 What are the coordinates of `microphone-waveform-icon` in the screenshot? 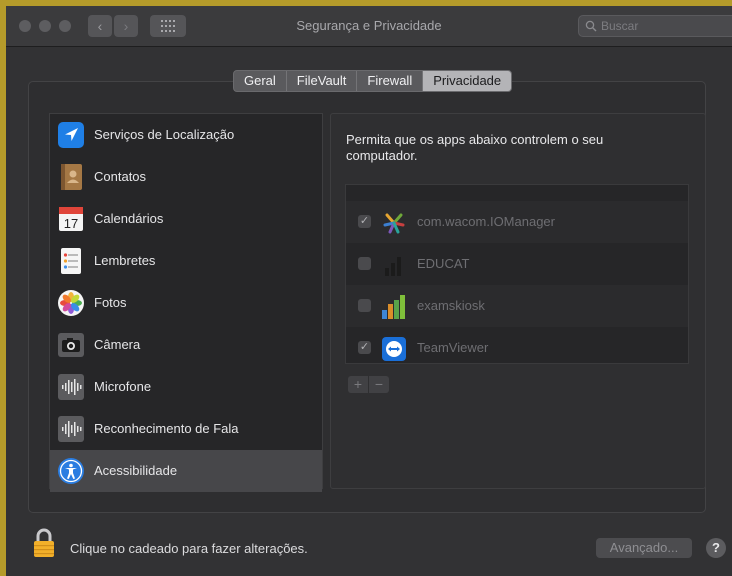 It's located at (71, 387).